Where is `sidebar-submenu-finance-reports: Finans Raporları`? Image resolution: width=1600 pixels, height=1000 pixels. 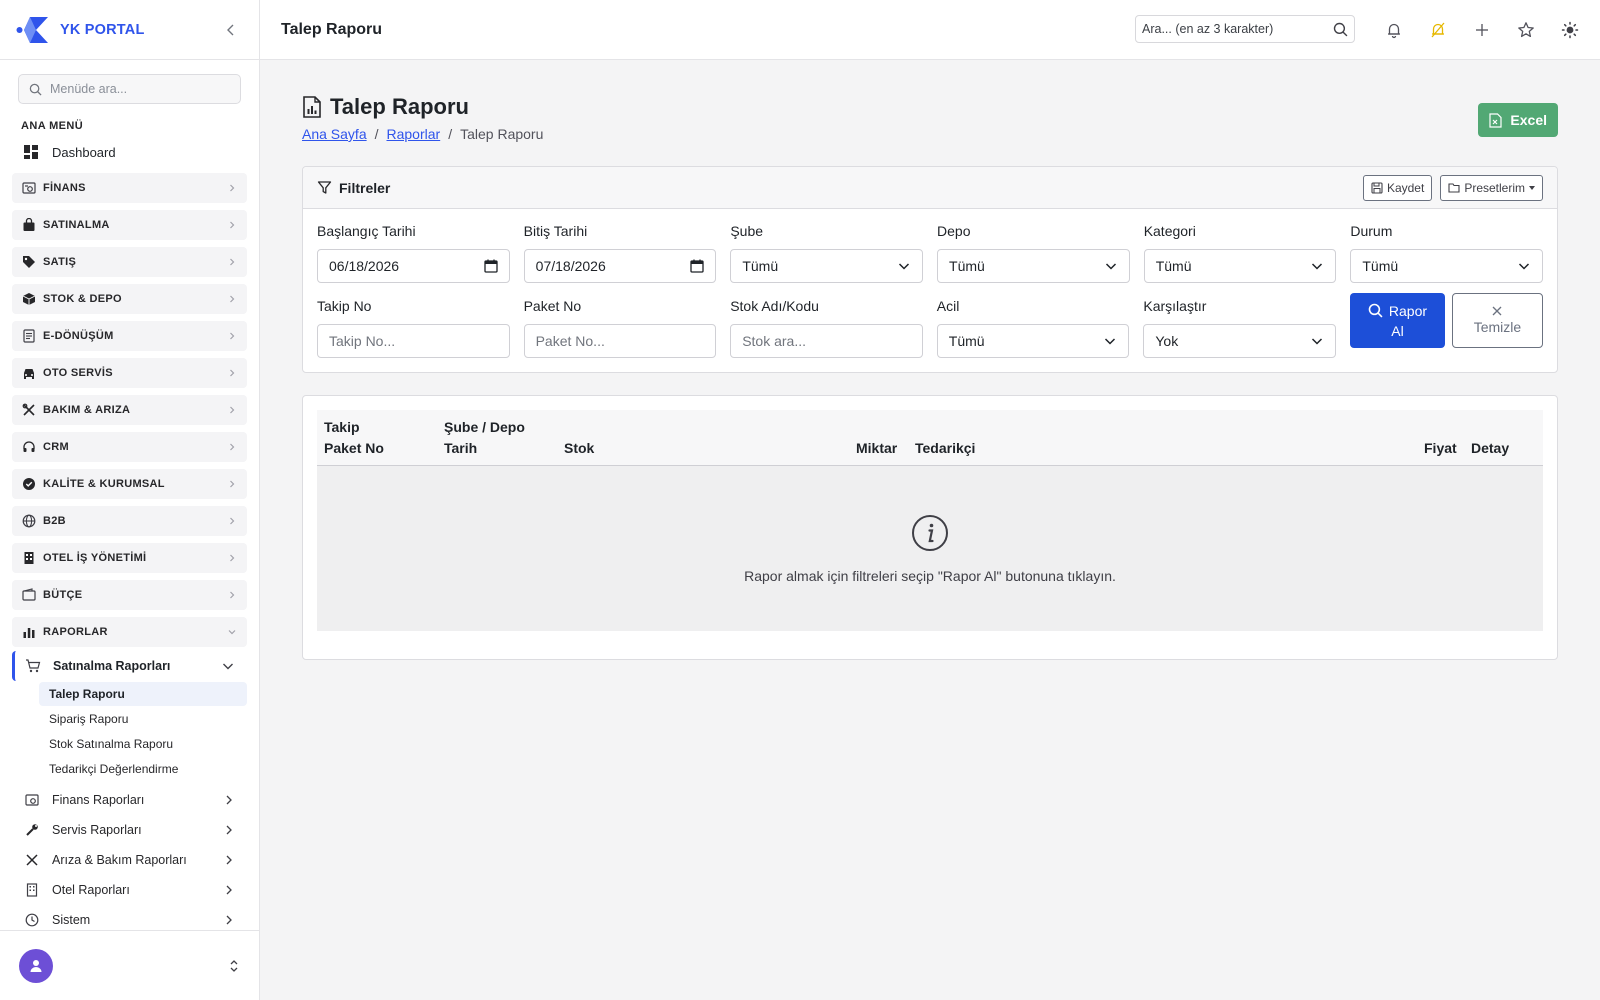
sidebar-submenu-finance-reports: Finans Raporları is located at coordinates (129, 800).